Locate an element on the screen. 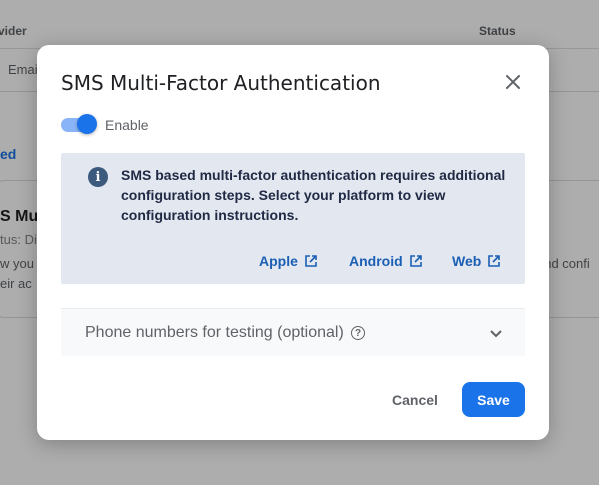  test-phone-numbers-expander: Phone numbers for testing (optional) ? is located at coordinates (293, 332).